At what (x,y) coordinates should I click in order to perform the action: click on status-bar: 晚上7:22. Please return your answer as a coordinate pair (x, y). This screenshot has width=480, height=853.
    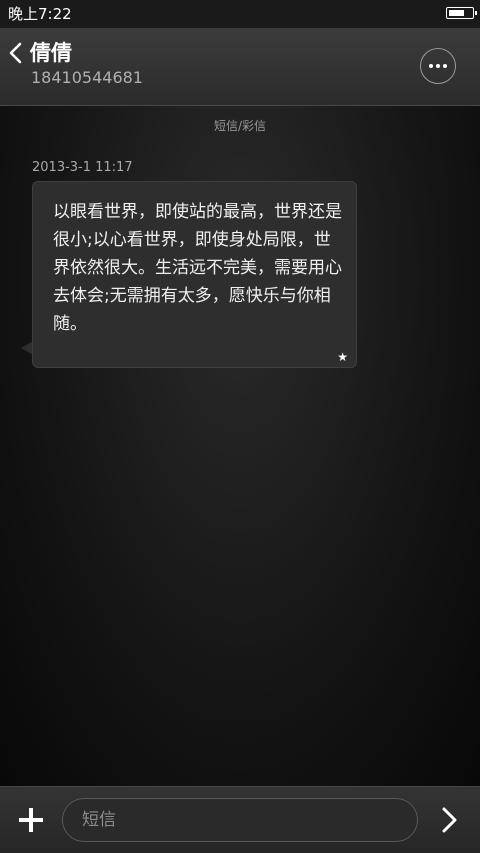
    Looking at the image, I should click on (240, 14).